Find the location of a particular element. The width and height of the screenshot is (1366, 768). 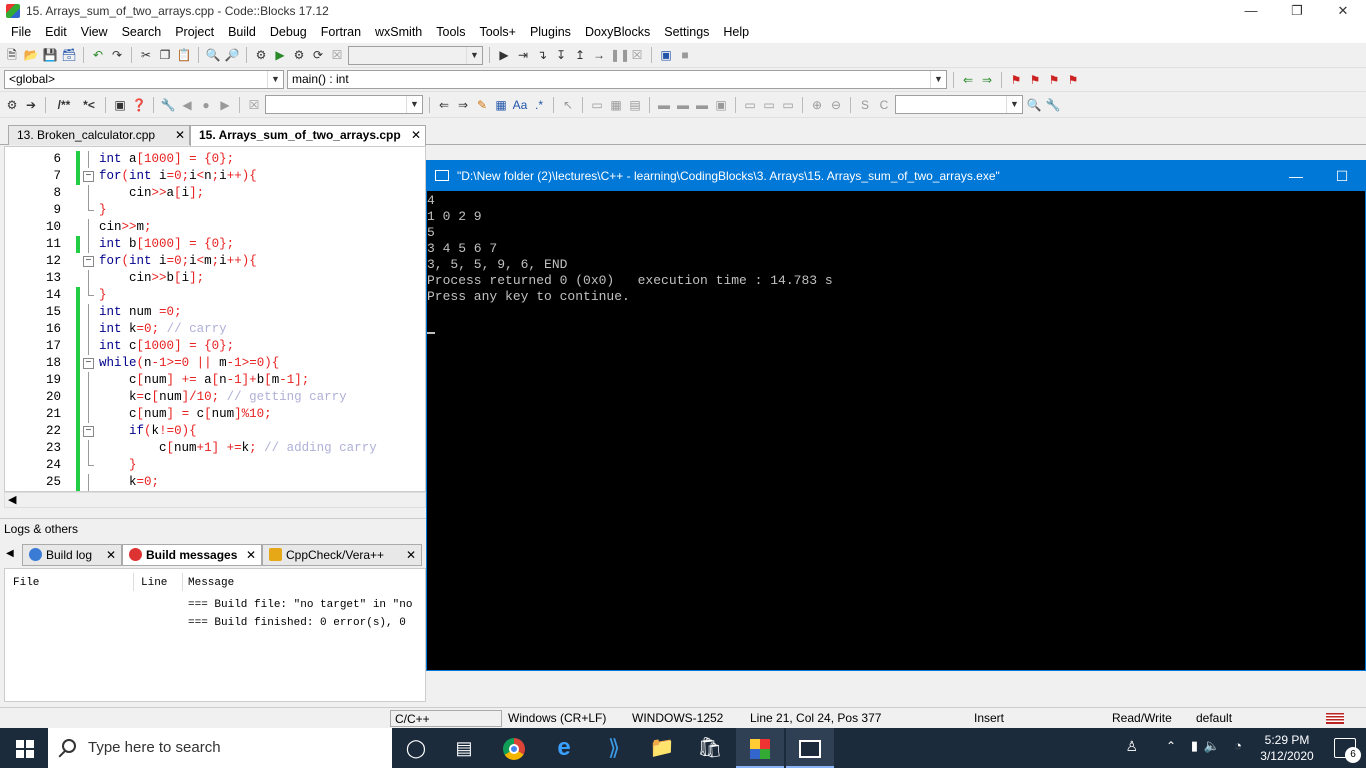

tabs-scroll-left-icon: ◀ is located at coordinates (10, 553).